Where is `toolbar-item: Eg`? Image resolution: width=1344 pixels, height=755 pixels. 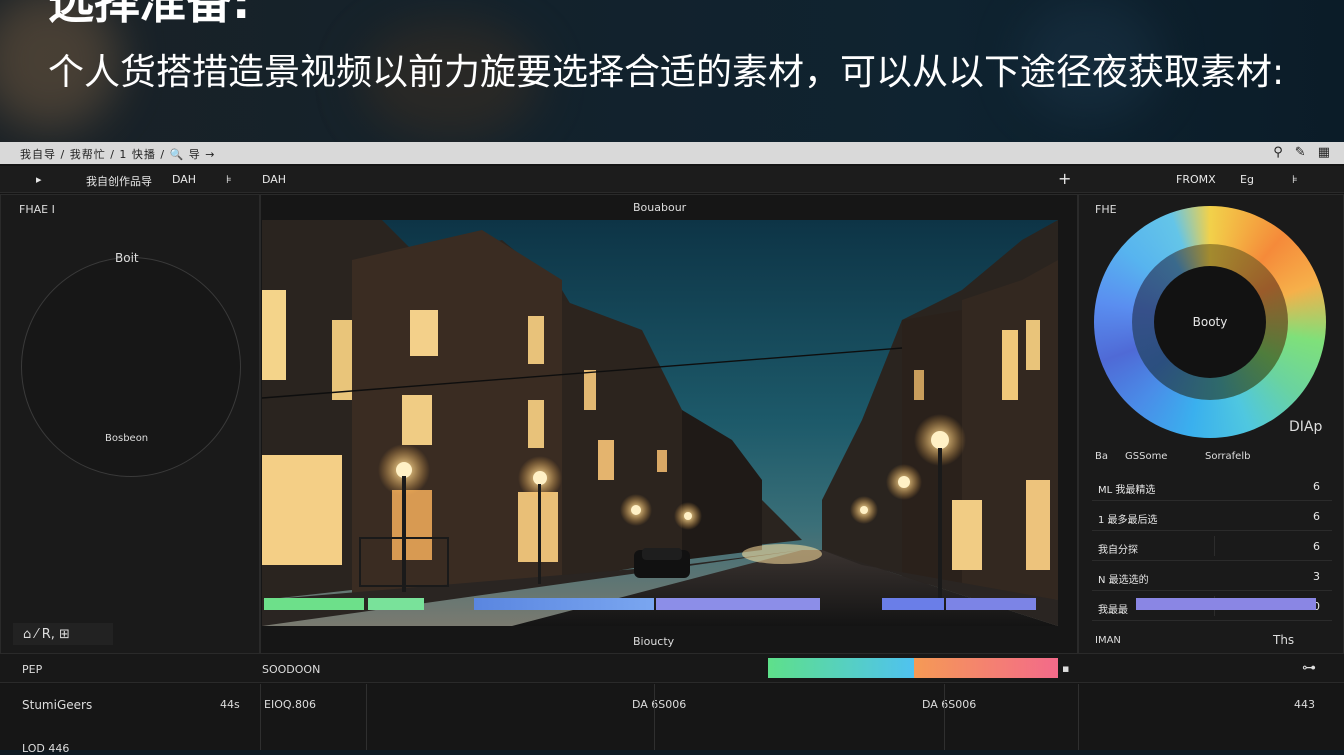 toolbar-item: Eg is located at coordinates (1247, 179).